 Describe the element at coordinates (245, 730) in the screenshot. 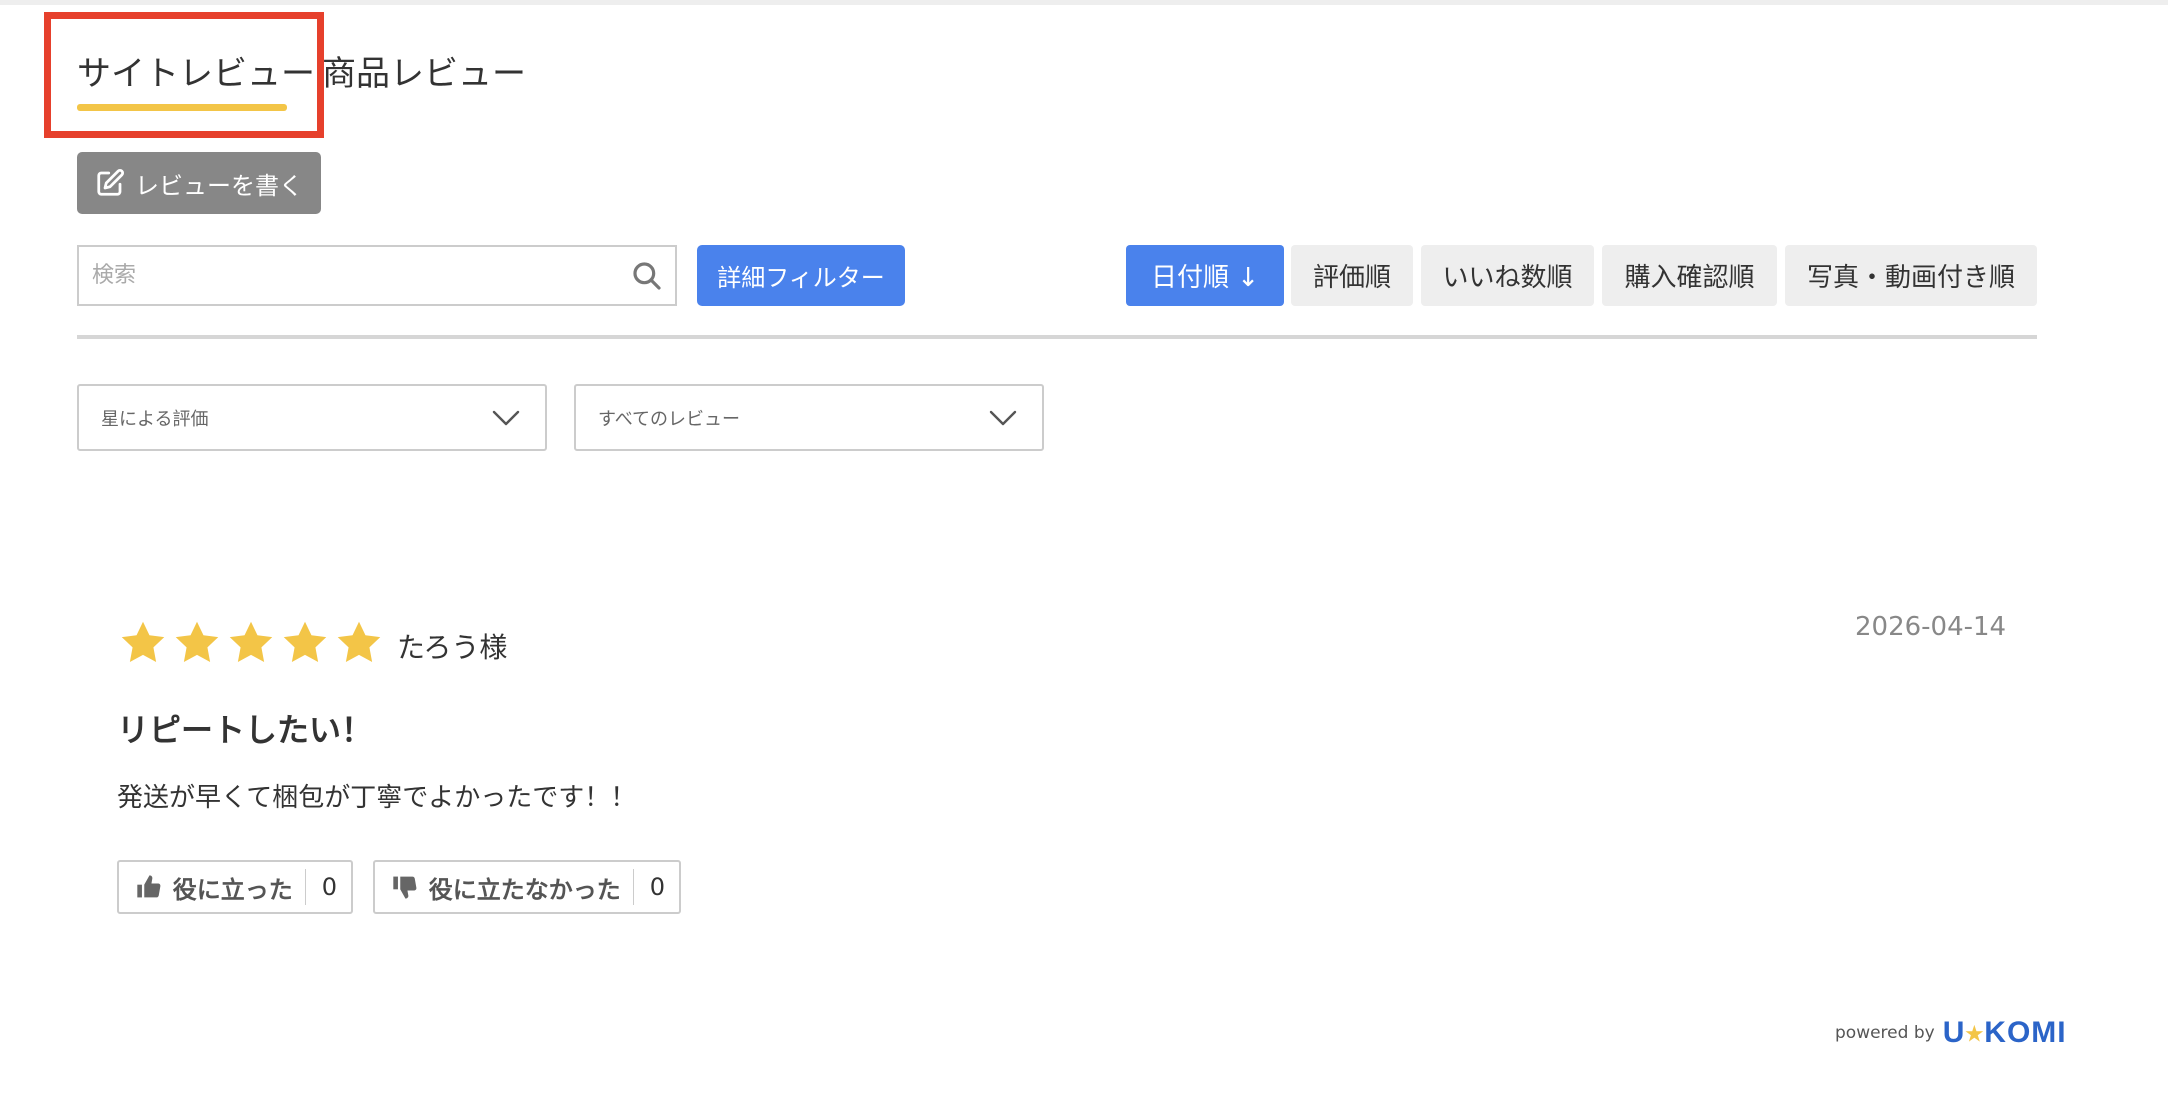

I see `review-title: リピートしたい！` at that location.